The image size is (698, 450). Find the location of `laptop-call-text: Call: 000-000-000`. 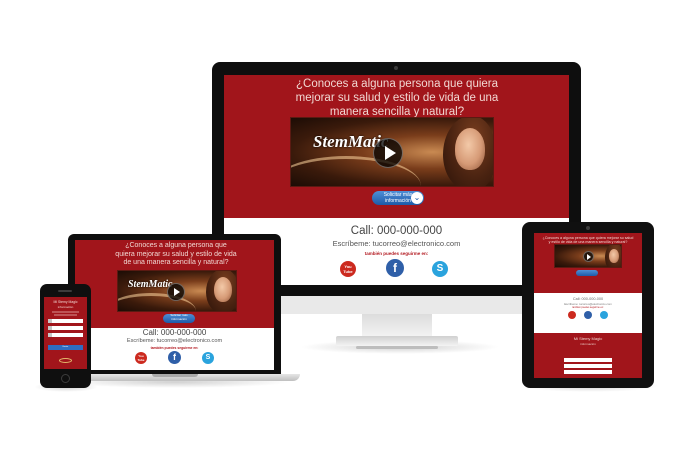

laptop-call-text: Call: 000-000-000 is located at coordinates (174, 332).